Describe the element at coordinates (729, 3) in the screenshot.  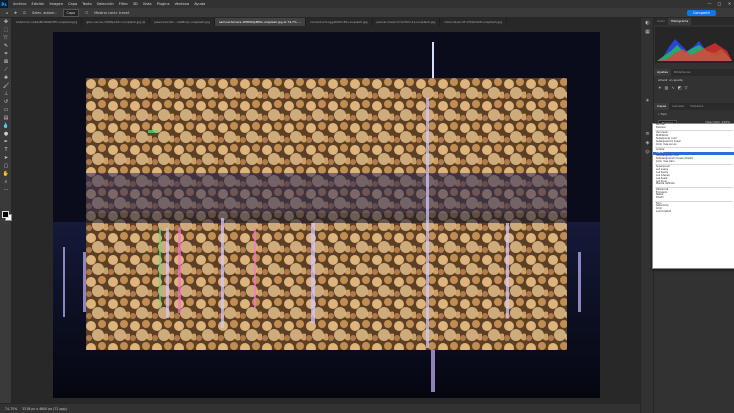
I see `close-icon: ✕` at that location.